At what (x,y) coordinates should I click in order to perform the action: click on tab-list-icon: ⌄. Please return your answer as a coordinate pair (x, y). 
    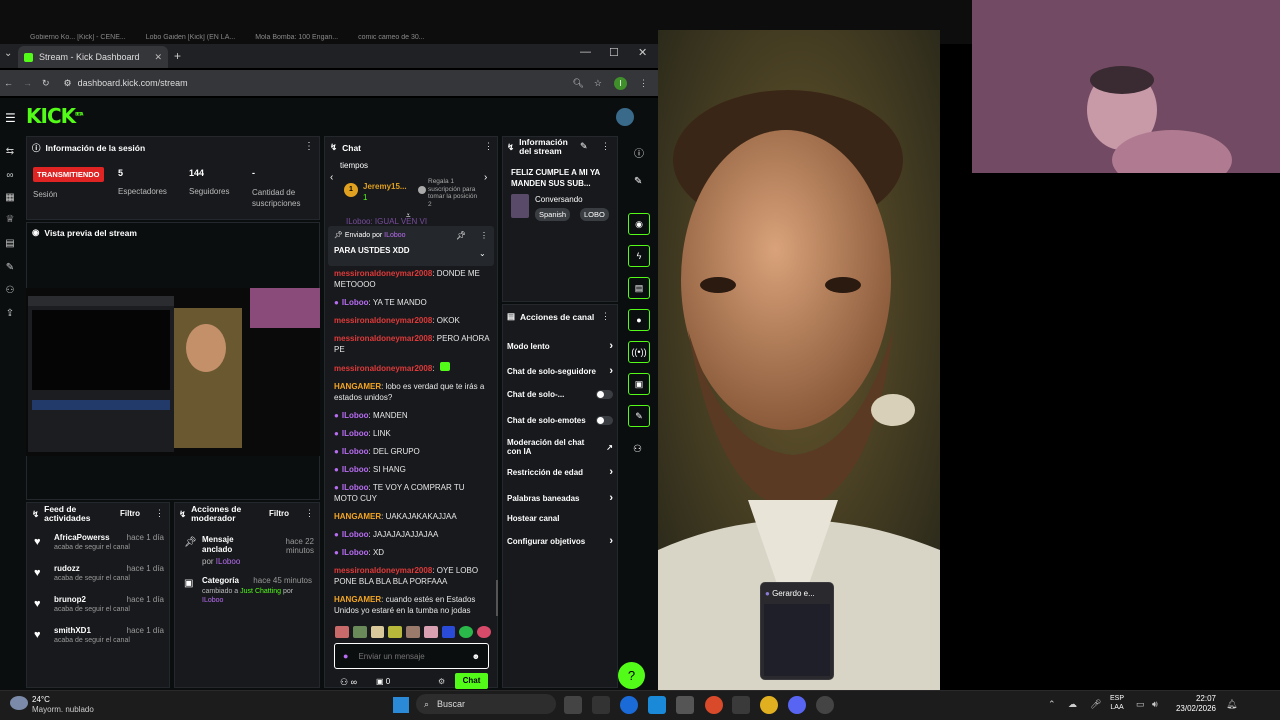
    Looking at the image, I should click on (8, 53).